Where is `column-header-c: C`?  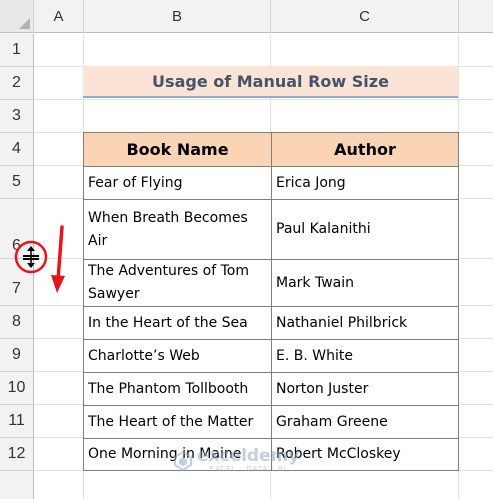 column-header-c: C is located at coordinates (365, 16).